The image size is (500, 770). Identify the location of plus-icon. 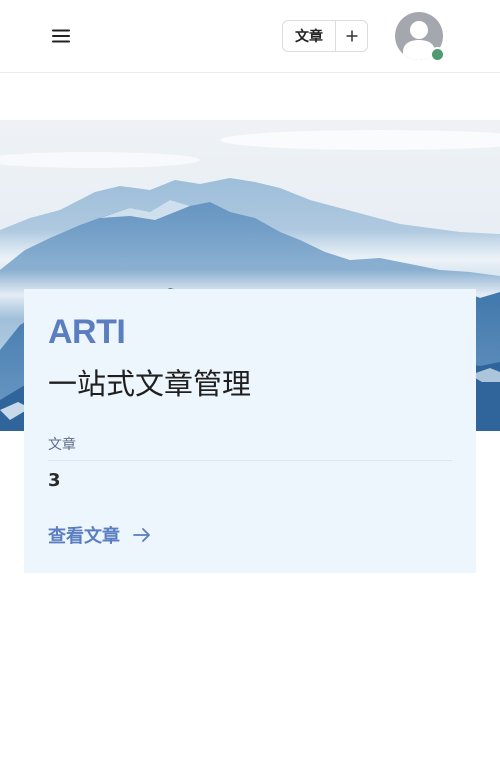
(351, 36).